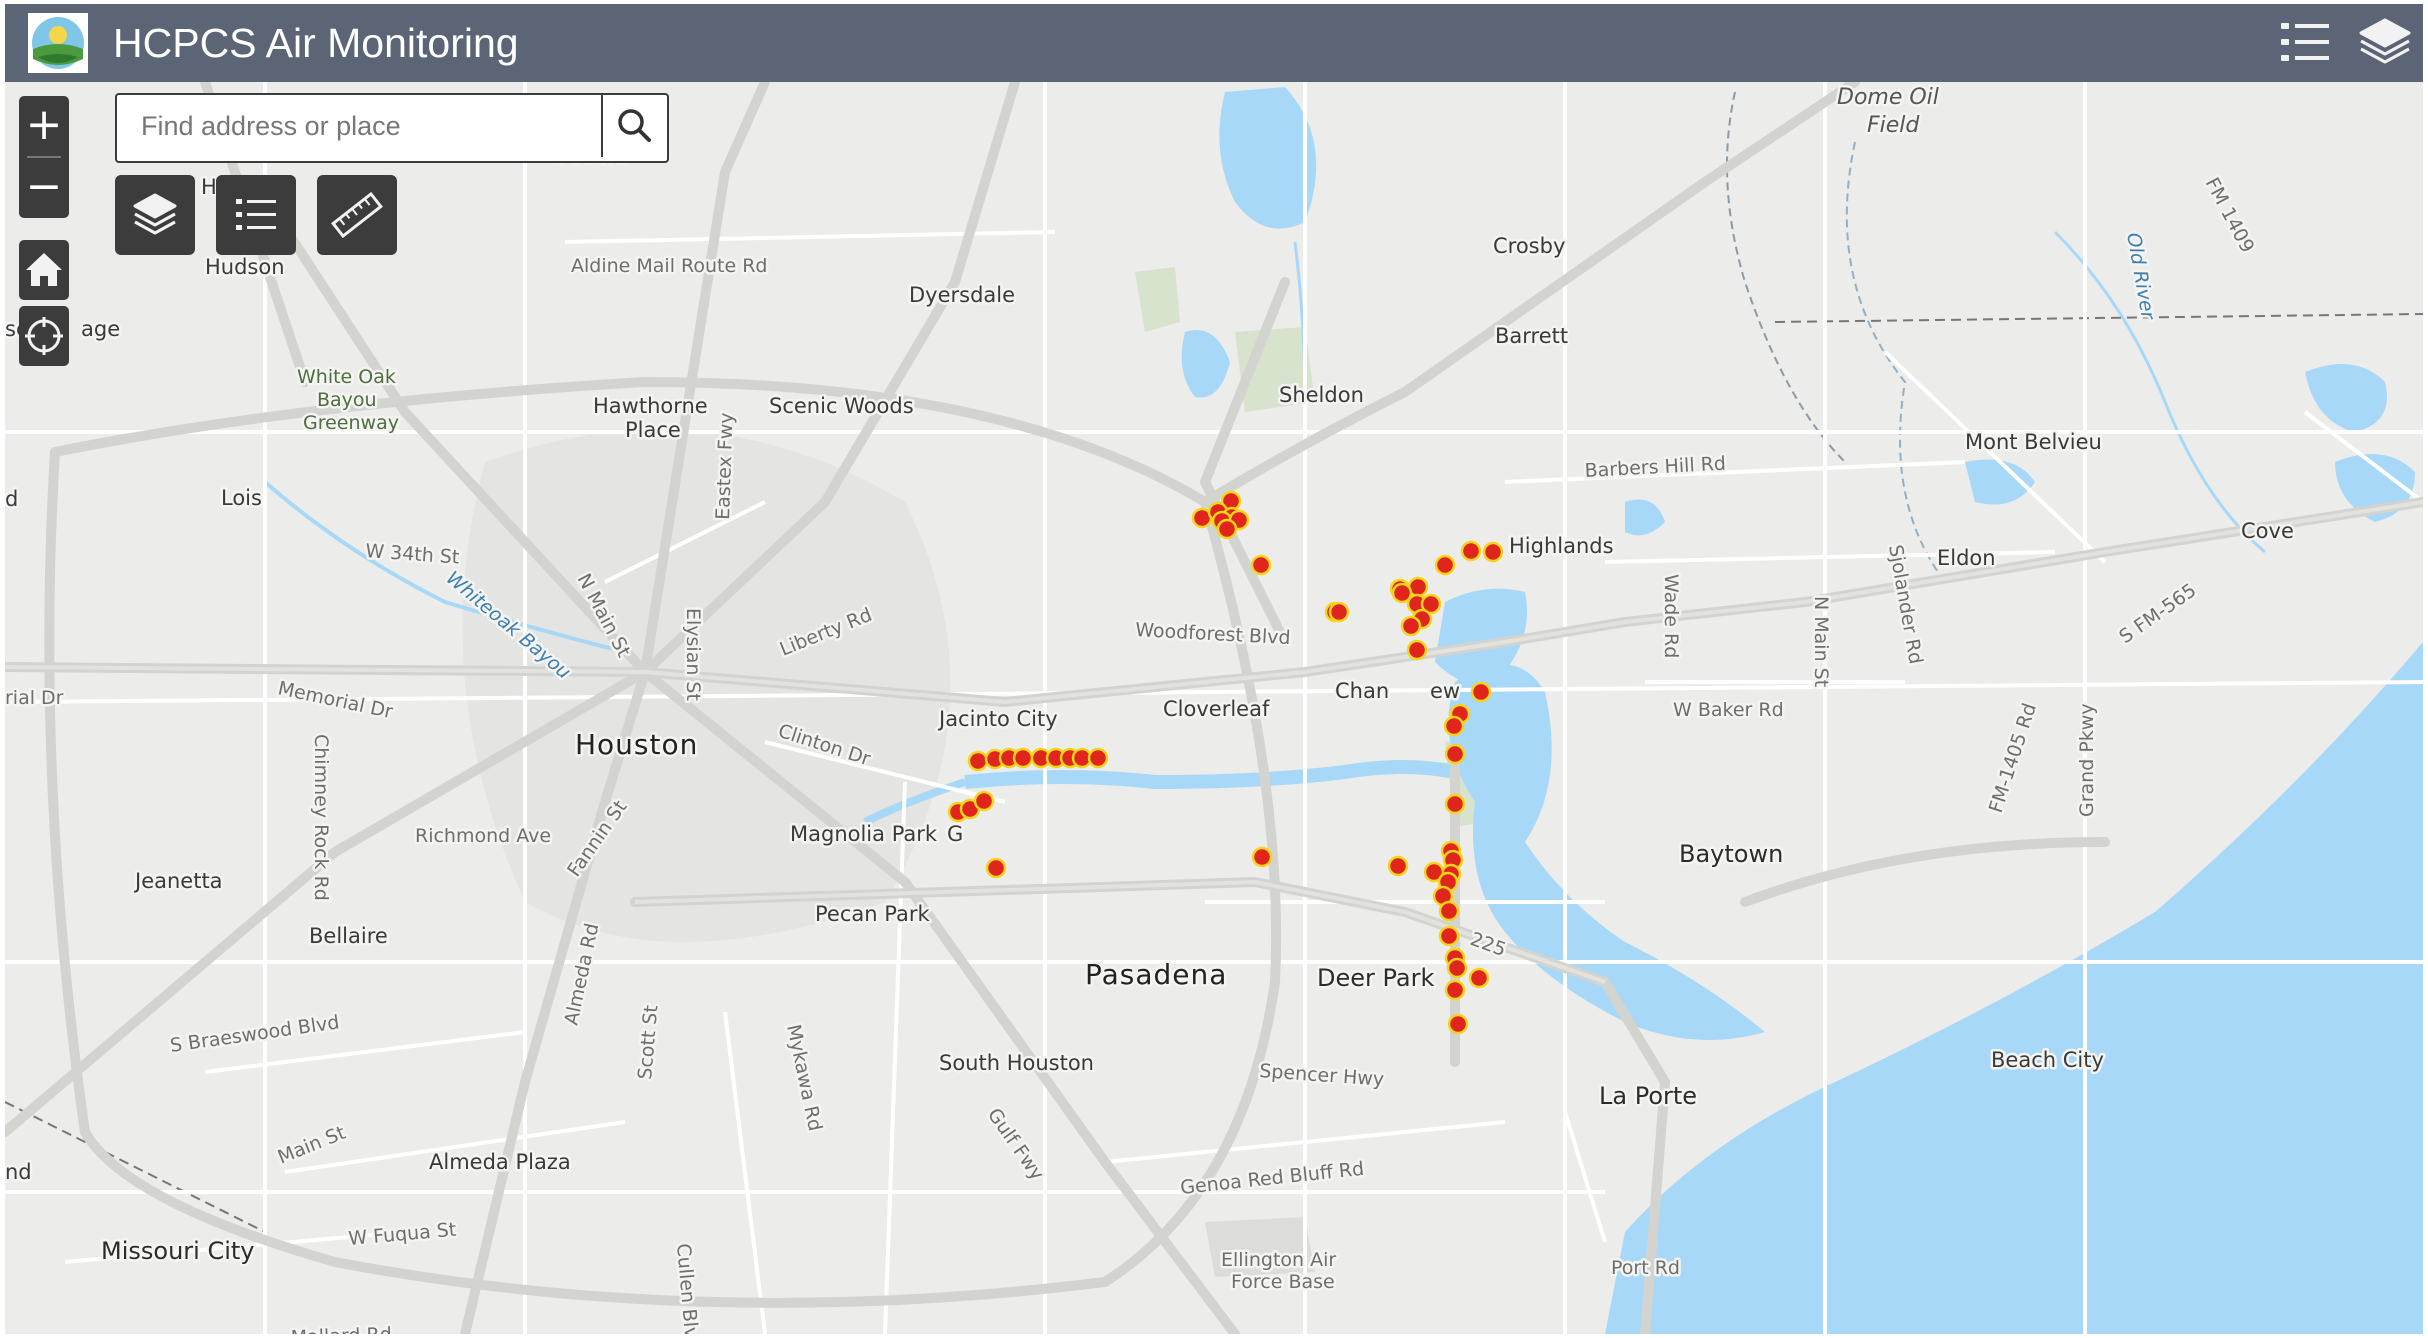 The image size is (2428, 1338). What do you see at coordinates (178, 881) in the screenshot?
I see `label-jeanetta: Jeanetta` at bounding box center [178, 881].